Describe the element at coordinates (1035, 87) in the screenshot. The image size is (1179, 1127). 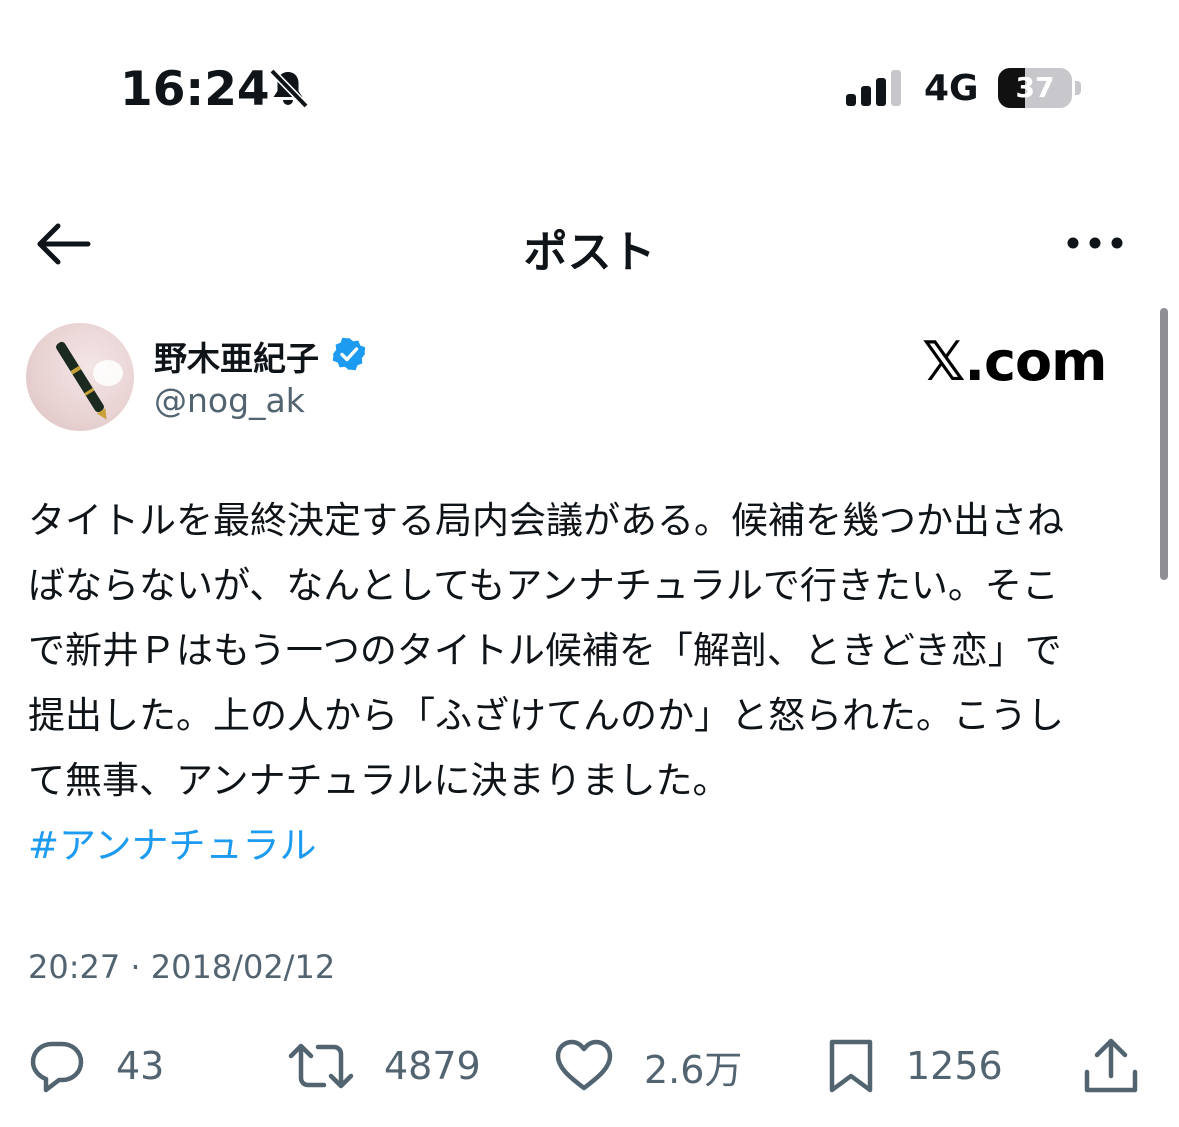
I see `battery-level: 37` at that location.